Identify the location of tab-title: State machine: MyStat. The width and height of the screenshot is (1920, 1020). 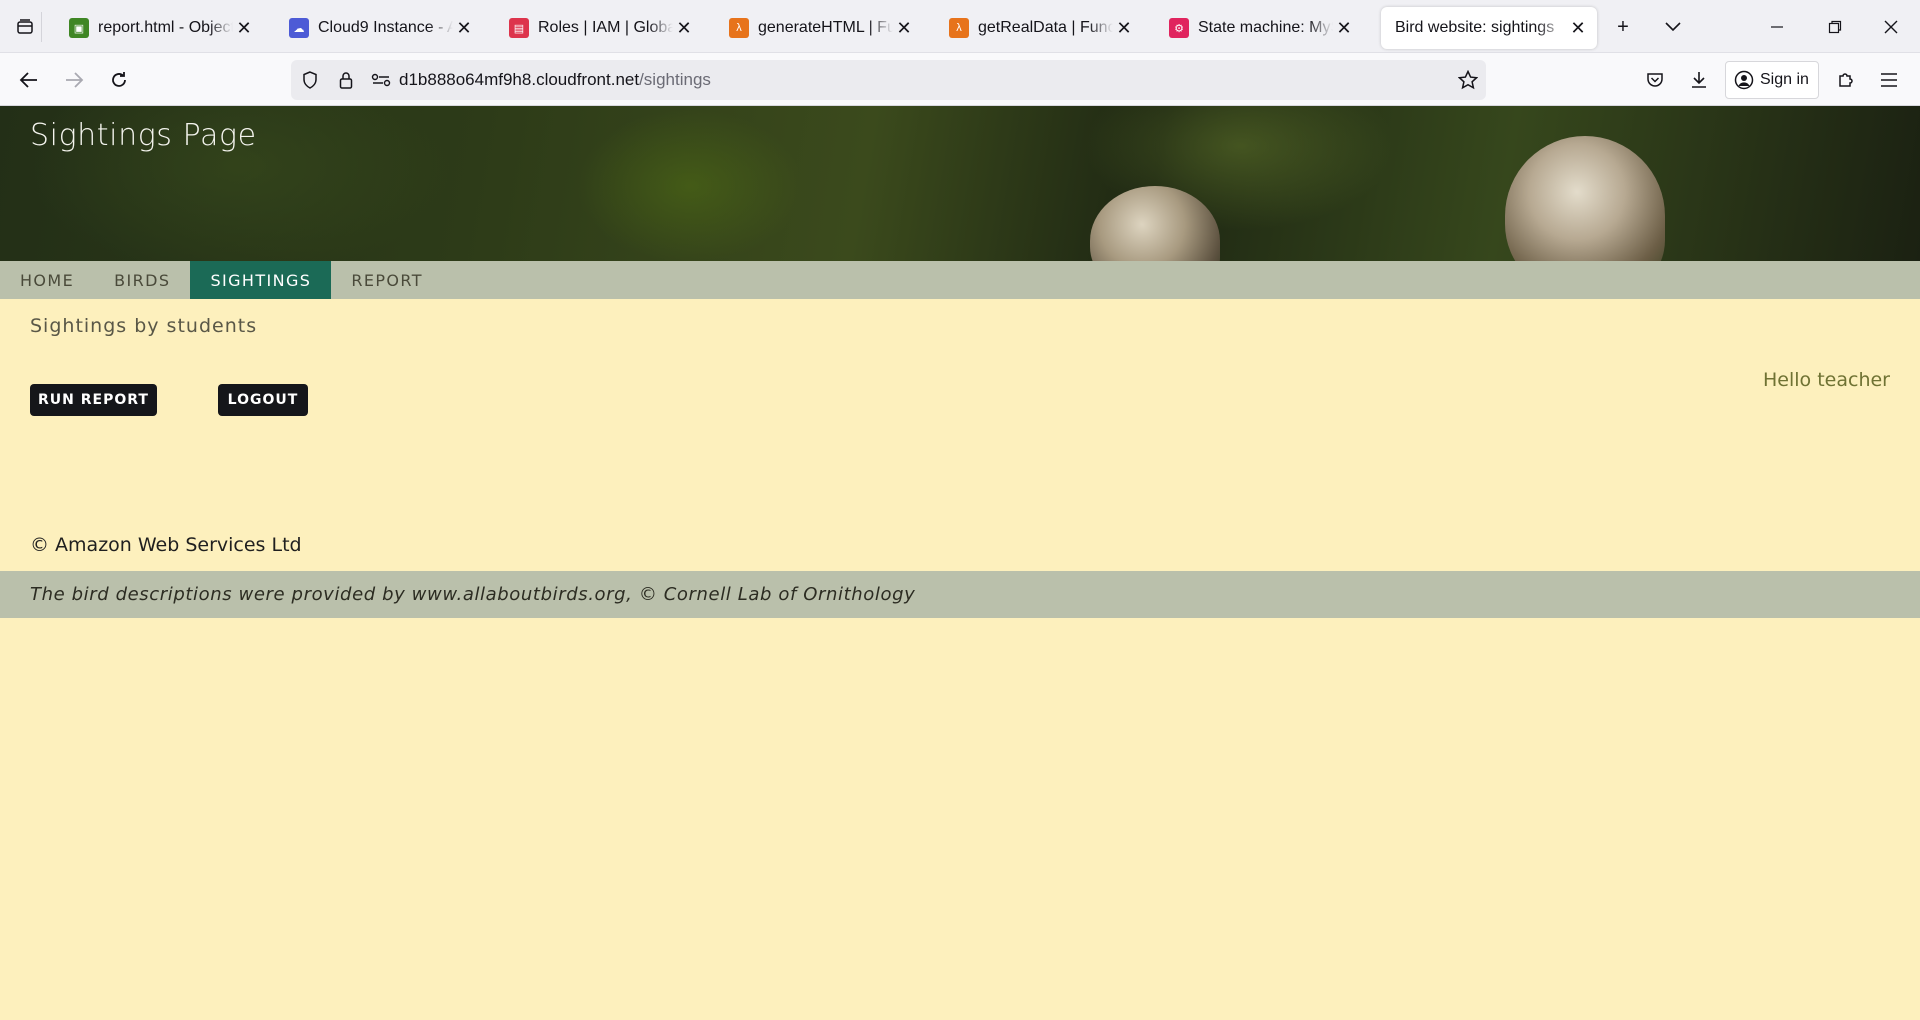
(1265, 27).